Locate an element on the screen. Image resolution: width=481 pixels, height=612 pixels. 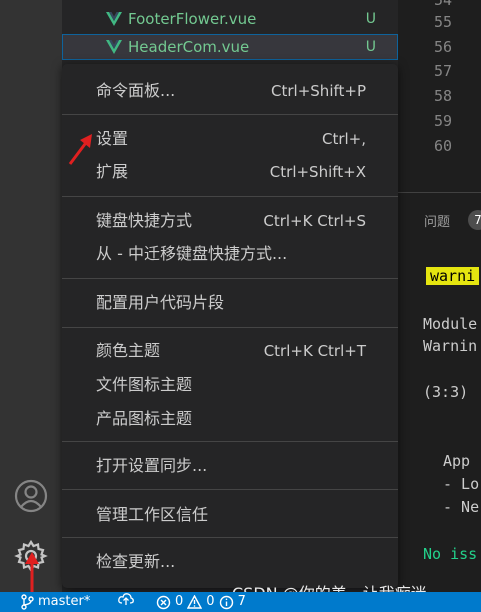
menu-item-color-theme: 颜色主题 Ctrl+K Ctrl+T is located at coordinates (230, 351).